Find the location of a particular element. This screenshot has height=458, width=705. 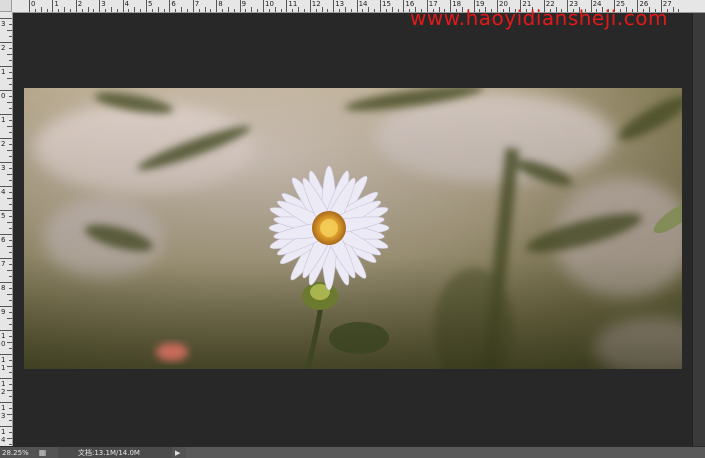

ruler-label: 15 is located at coordinates (386, 4).